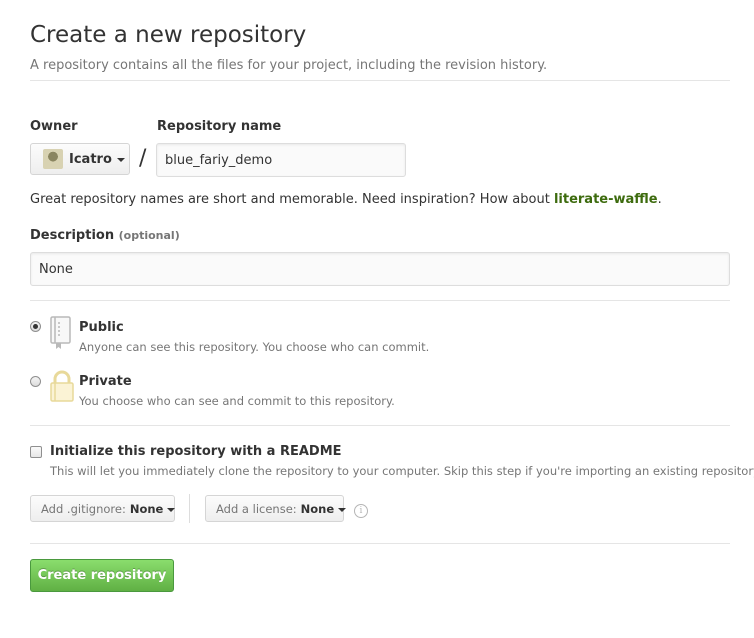 Image resolution: width=754 pixels, height=638 pixels. I want to click on create-repository-button: Create repository, so click(102, 575).